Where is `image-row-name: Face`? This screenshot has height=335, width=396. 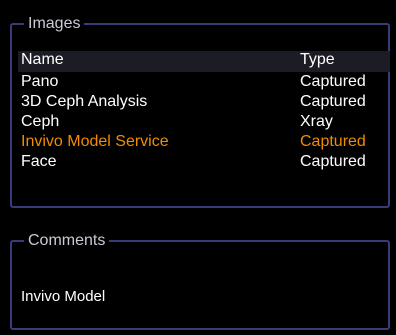
image-row-name: Face is located at coordinates (39, 161).